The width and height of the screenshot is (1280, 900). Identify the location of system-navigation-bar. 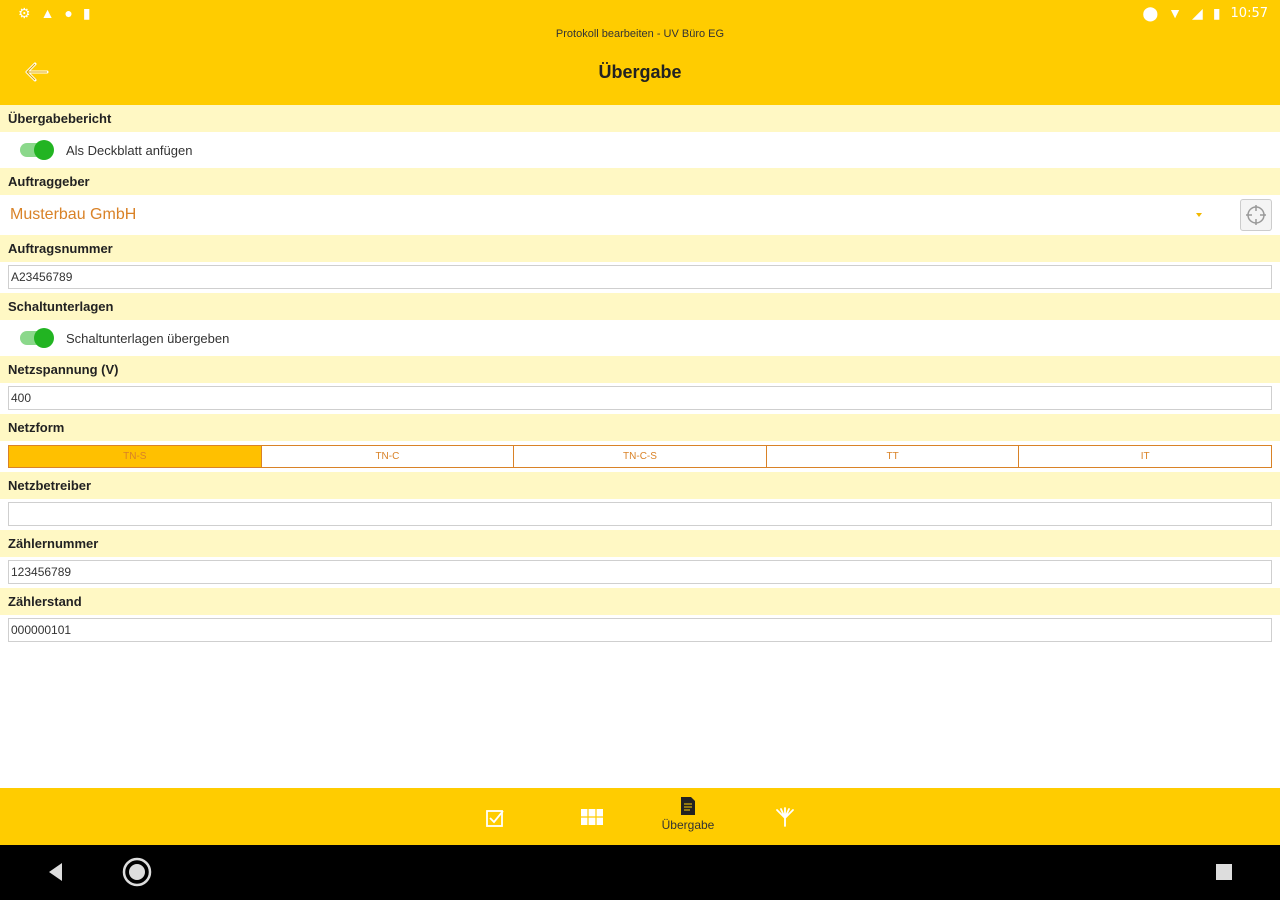
(640, 872).